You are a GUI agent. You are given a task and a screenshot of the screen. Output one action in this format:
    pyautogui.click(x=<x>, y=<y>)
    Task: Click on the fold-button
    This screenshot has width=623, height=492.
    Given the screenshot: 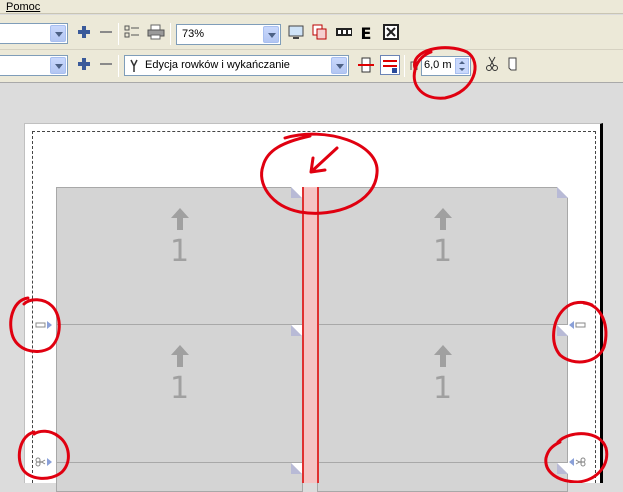 What is the action you would take?
    pyautogui.click(x=513, y=66)
    